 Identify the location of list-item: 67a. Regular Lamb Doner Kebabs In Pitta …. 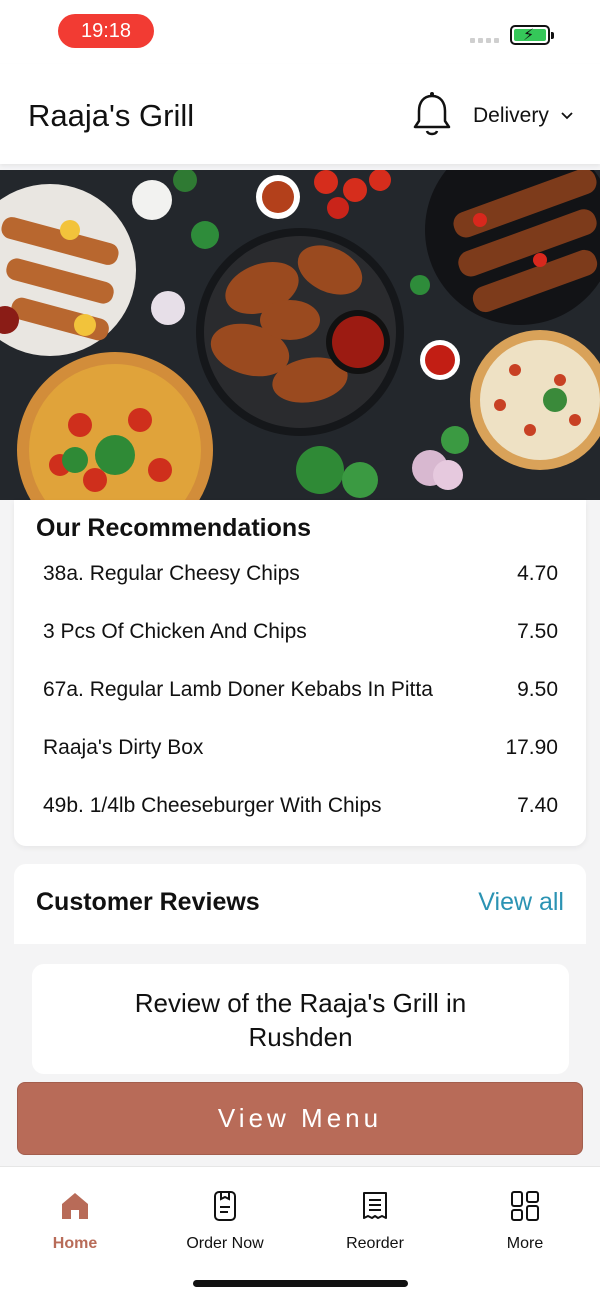
(300, 693).